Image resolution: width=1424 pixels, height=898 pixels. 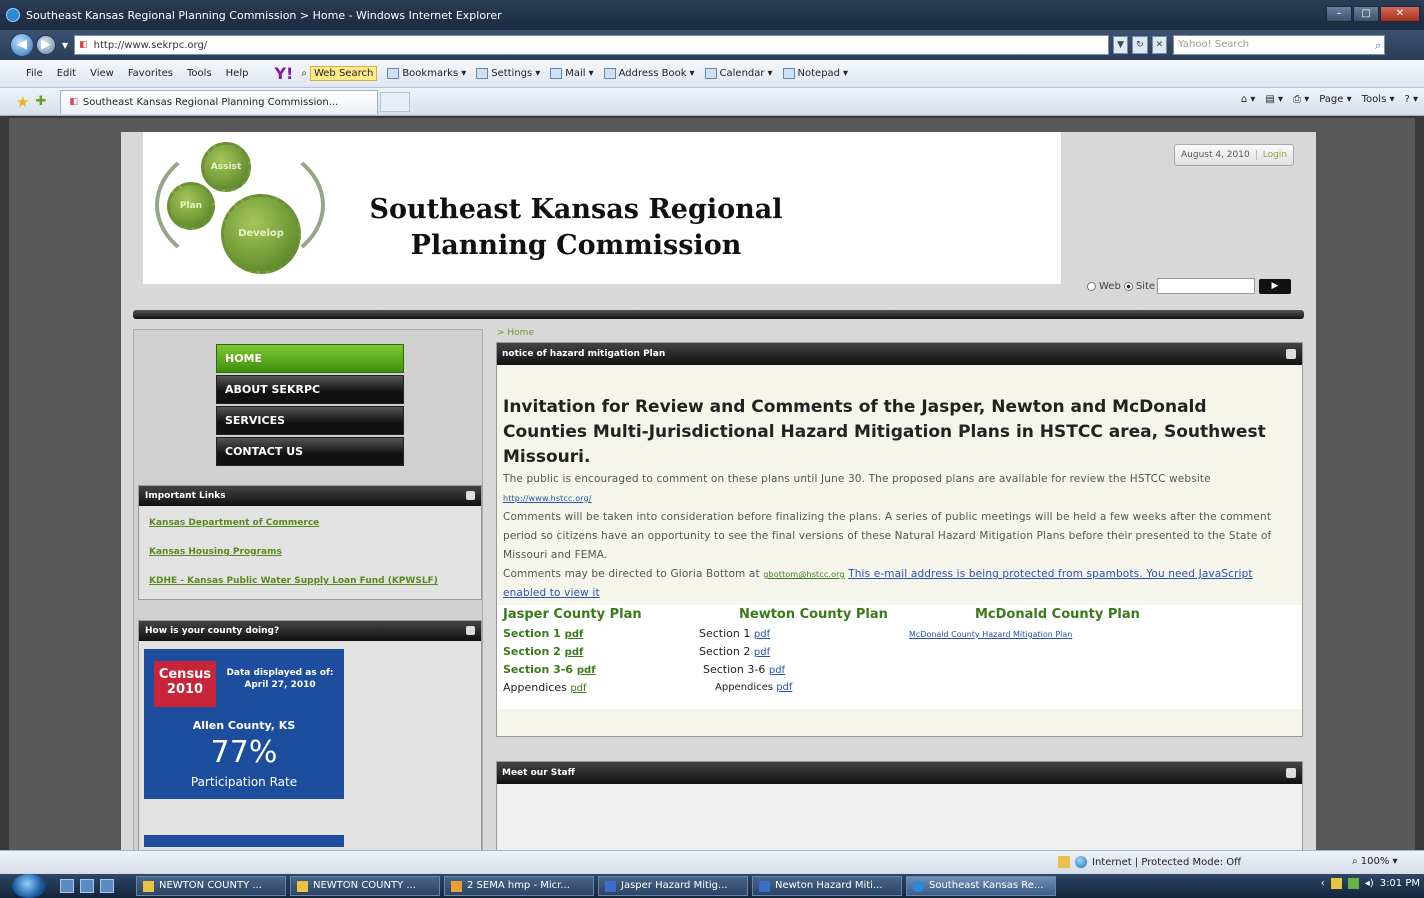 I want to click on help-icon: ? ▾, so click(x=1411, y=99).